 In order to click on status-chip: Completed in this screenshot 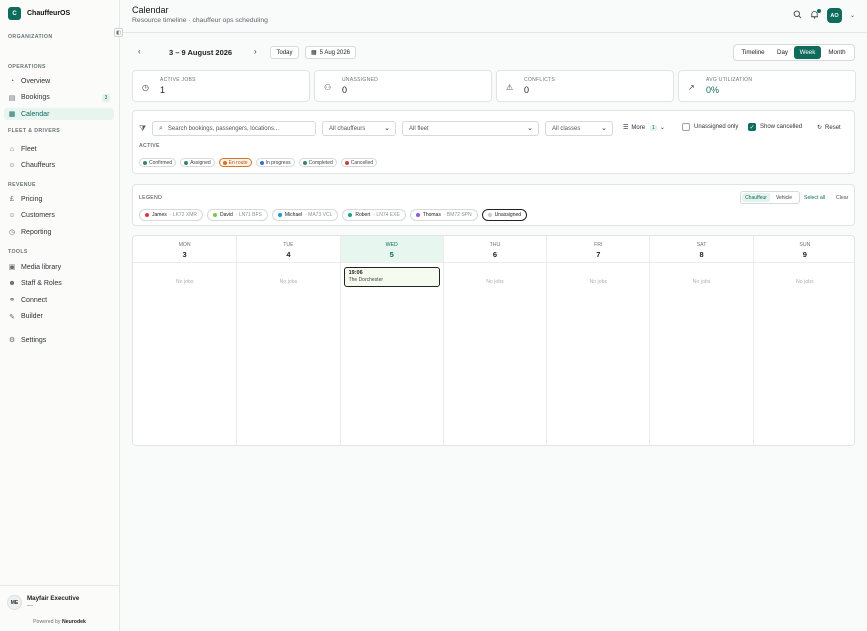, I will do `click(317, 162)`.